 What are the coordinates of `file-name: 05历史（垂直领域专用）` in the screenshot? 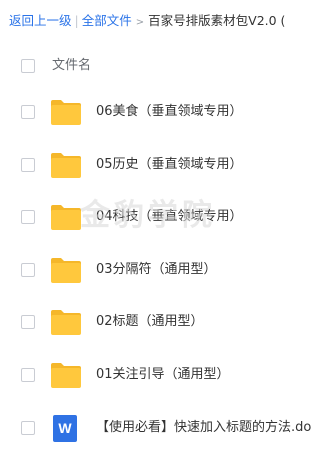 It's located at (169, 165).